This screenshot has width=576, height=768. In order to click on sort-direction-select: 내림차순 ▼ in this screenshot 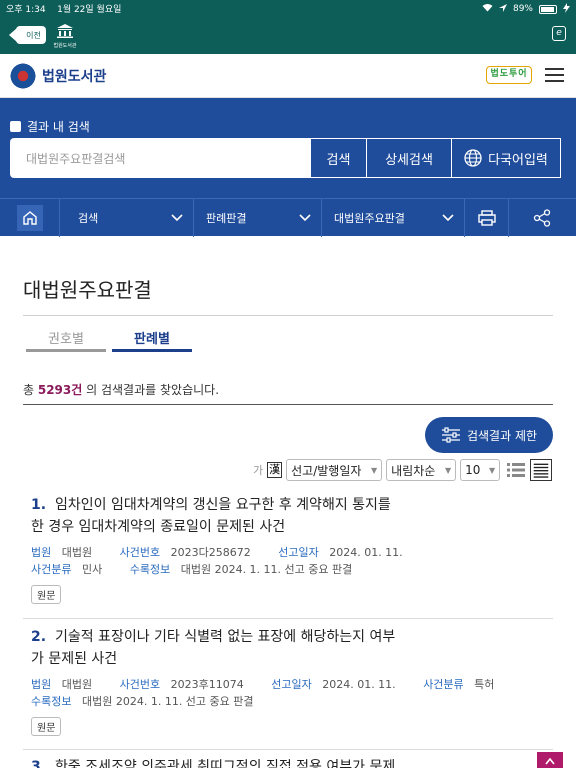, I will do `click(421, 470)`.